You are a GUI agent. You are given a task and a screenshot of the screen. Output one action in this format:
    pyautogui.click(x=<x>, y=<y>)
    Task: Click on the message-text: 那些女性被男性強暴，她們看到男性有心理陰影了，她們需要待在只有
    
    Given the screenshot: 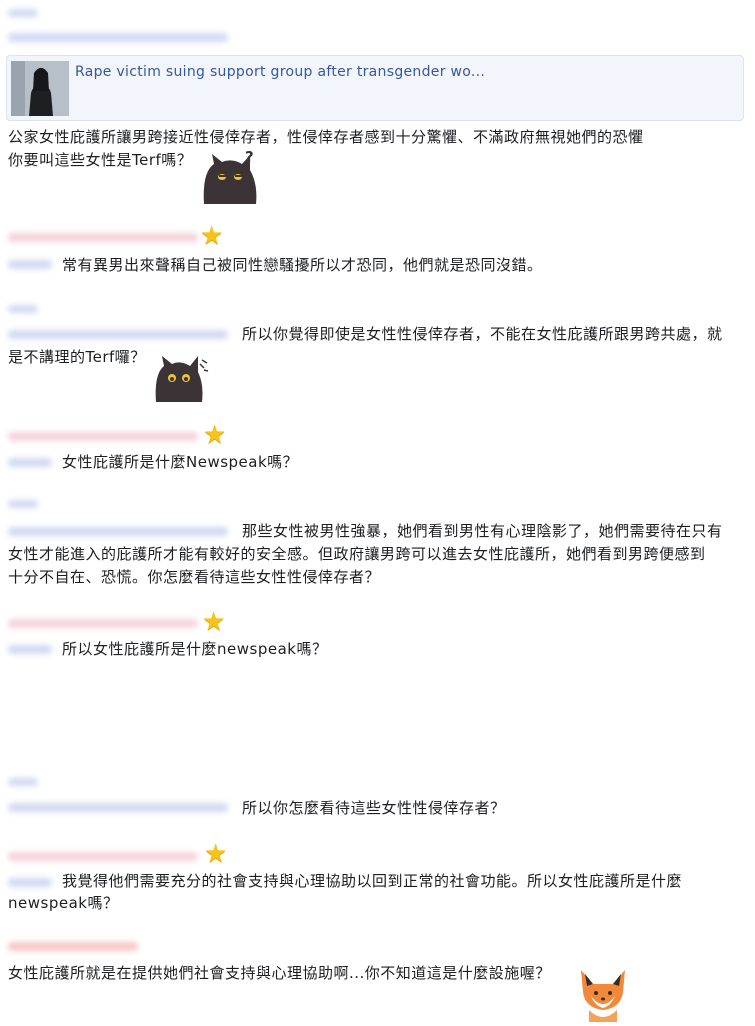 What is the action you would take?
    pyautogui.click(x=482, y=531)
    